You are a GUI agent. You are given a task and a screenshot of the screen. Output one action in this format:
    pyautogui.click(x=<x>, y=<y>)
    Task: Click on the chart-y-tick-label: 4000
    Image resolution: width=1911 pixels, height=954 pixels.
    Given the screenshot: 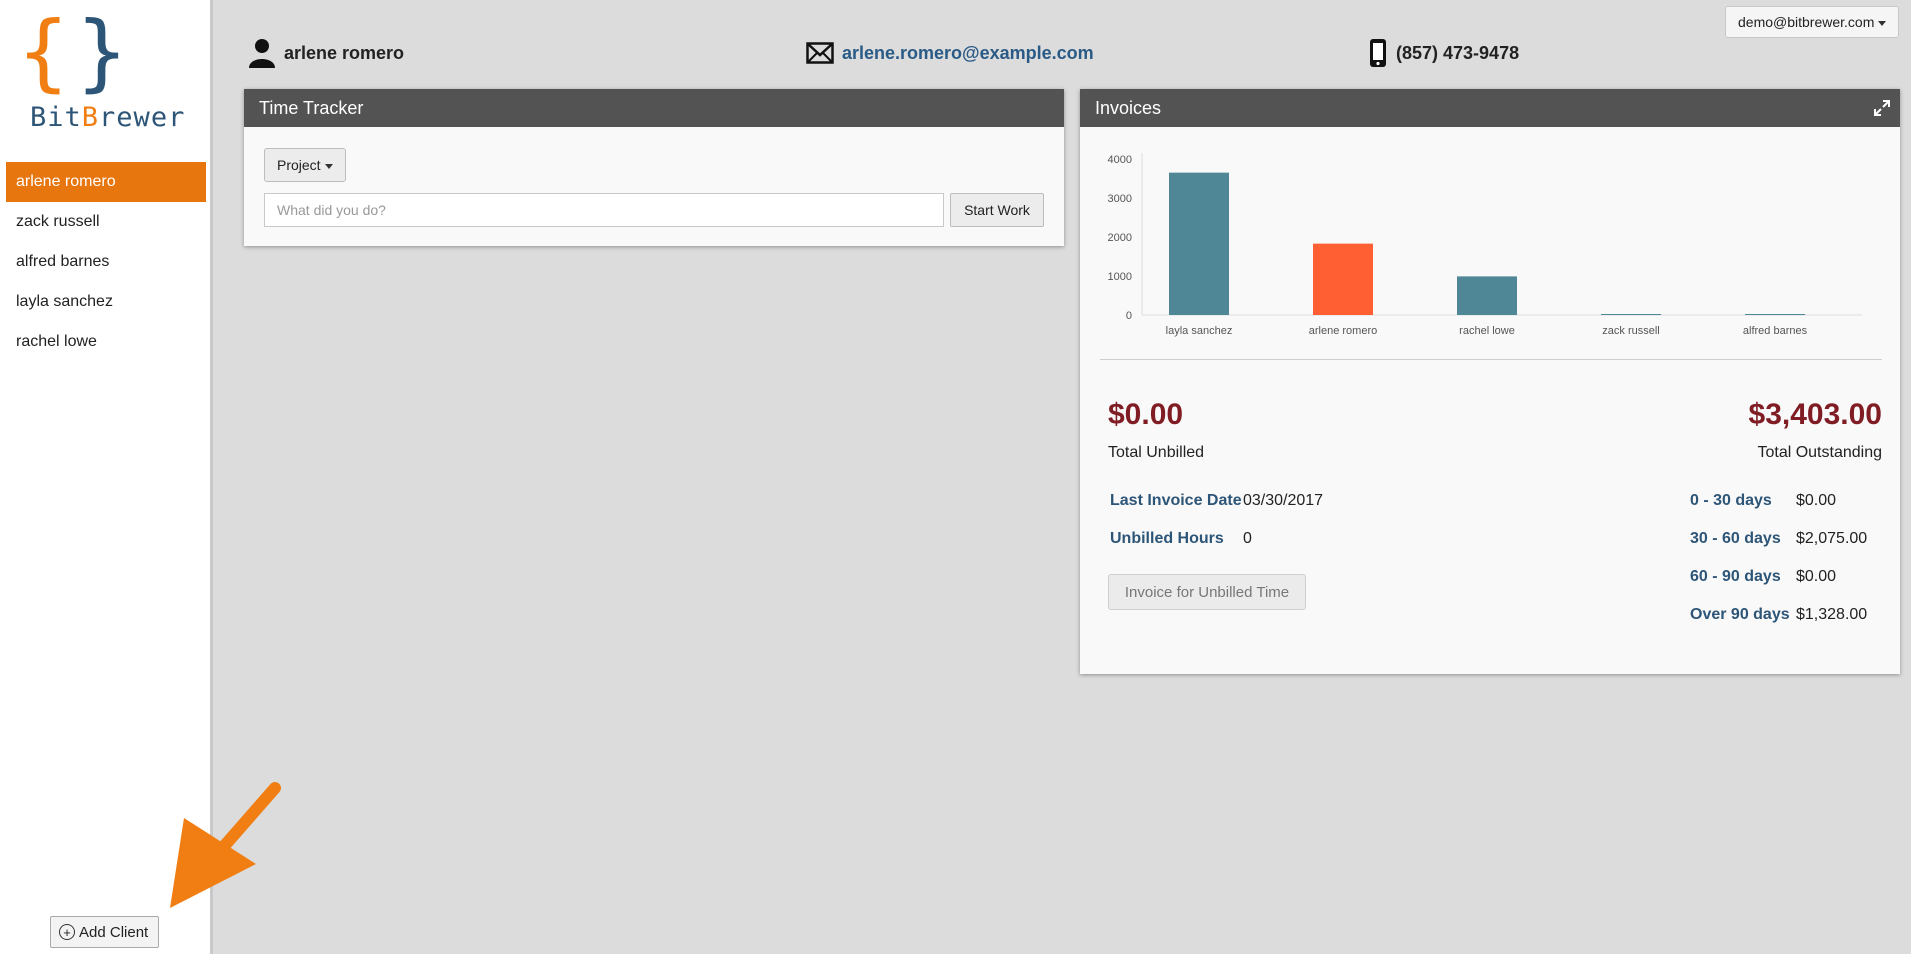 What is the action you would take?
    pyautogui.click(x=1120, y=160)
    